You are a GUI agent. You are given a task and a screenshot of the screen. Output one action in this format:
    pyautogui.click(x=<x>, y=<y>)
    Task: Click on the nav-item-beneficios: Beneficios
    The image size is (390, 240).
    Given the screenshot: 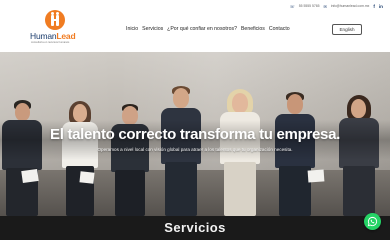 What is the action you would take?
    pyautogui.click(x=253, y=29)
    